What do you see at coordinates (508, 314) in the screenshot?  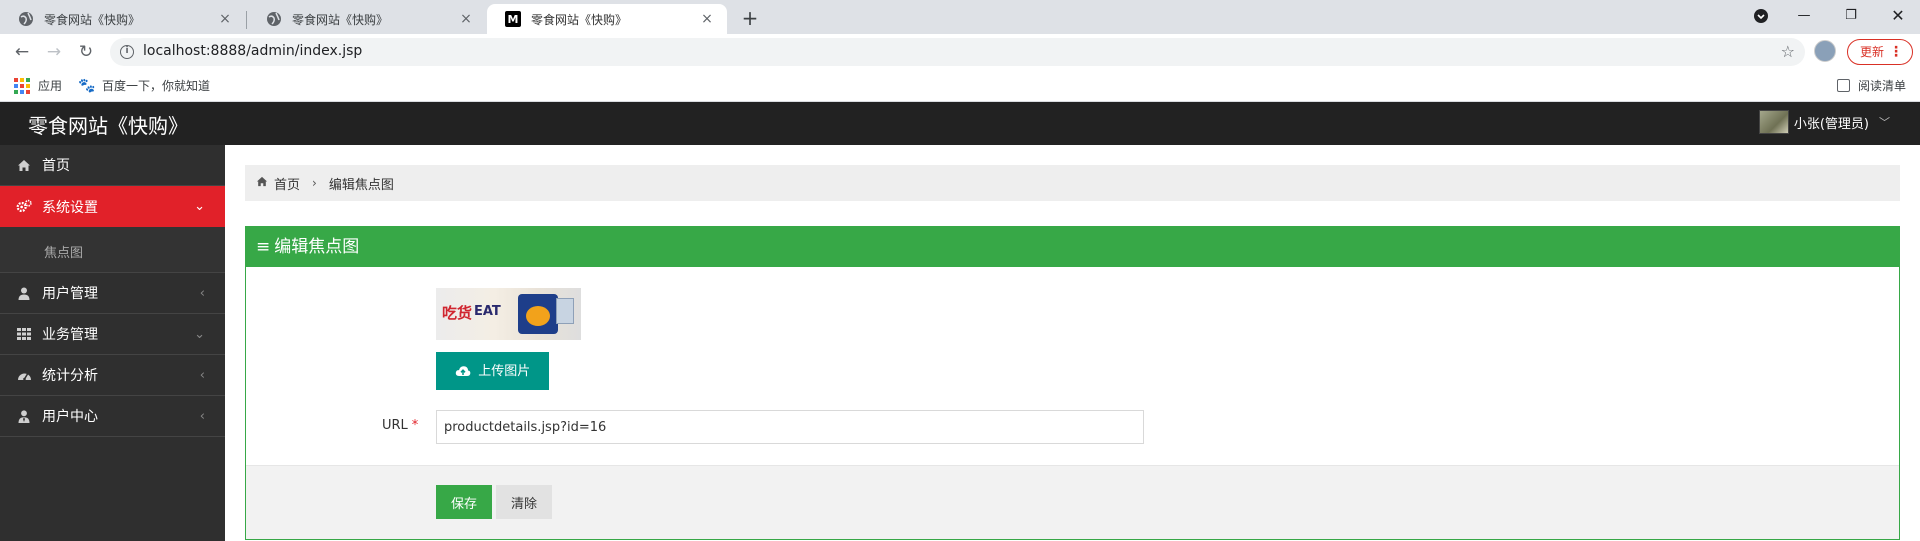 I see `focus-image-thumbnail: 吃货 EAT` at bounding box center [508, 314].